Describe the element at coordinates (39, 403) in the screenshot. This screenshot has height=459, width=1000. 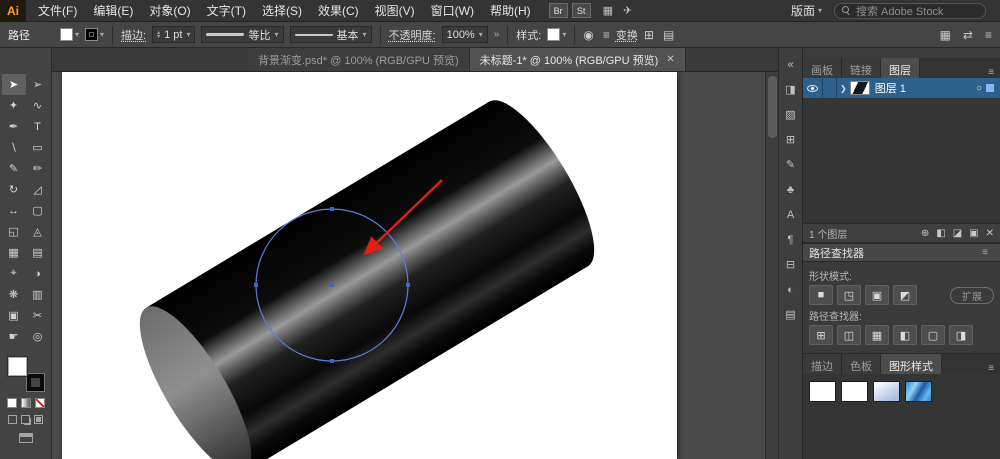
I see `none-button` at that location.